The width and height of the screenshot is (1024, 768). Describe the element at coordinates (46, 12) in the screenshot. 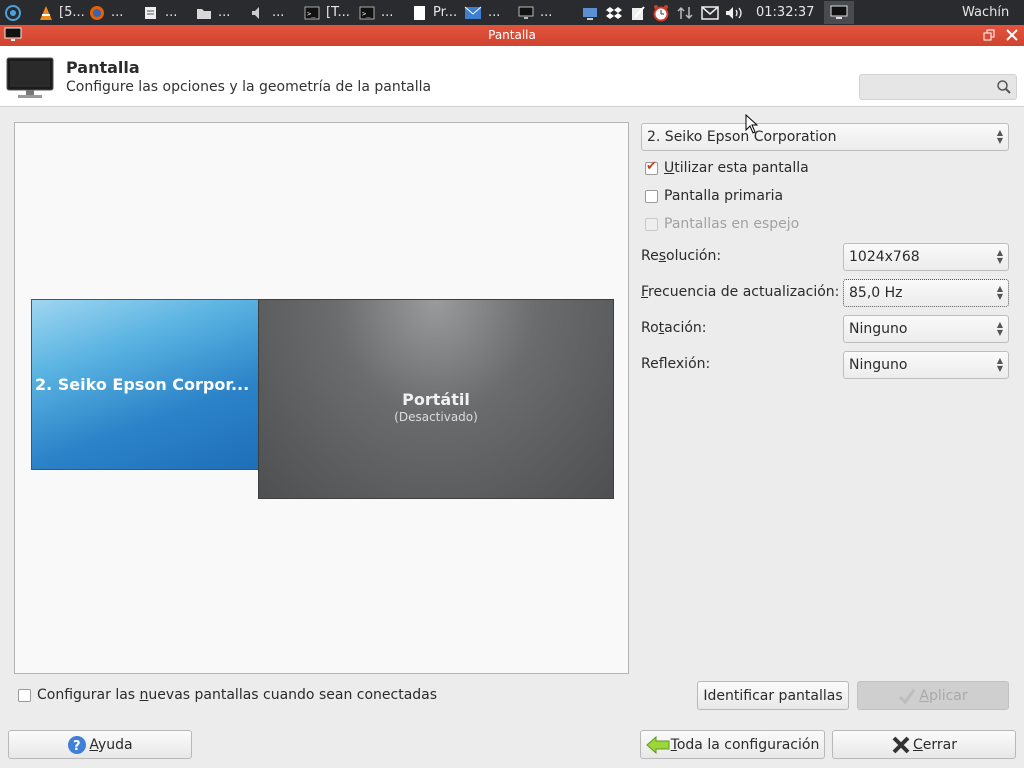

I see `vlc-icon` at that location.